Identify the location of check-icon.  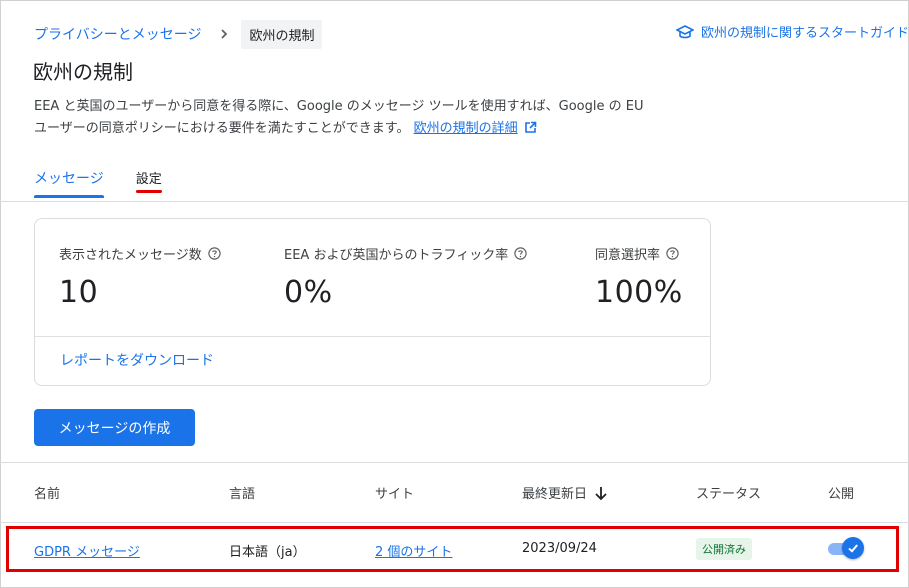
(853, 548).